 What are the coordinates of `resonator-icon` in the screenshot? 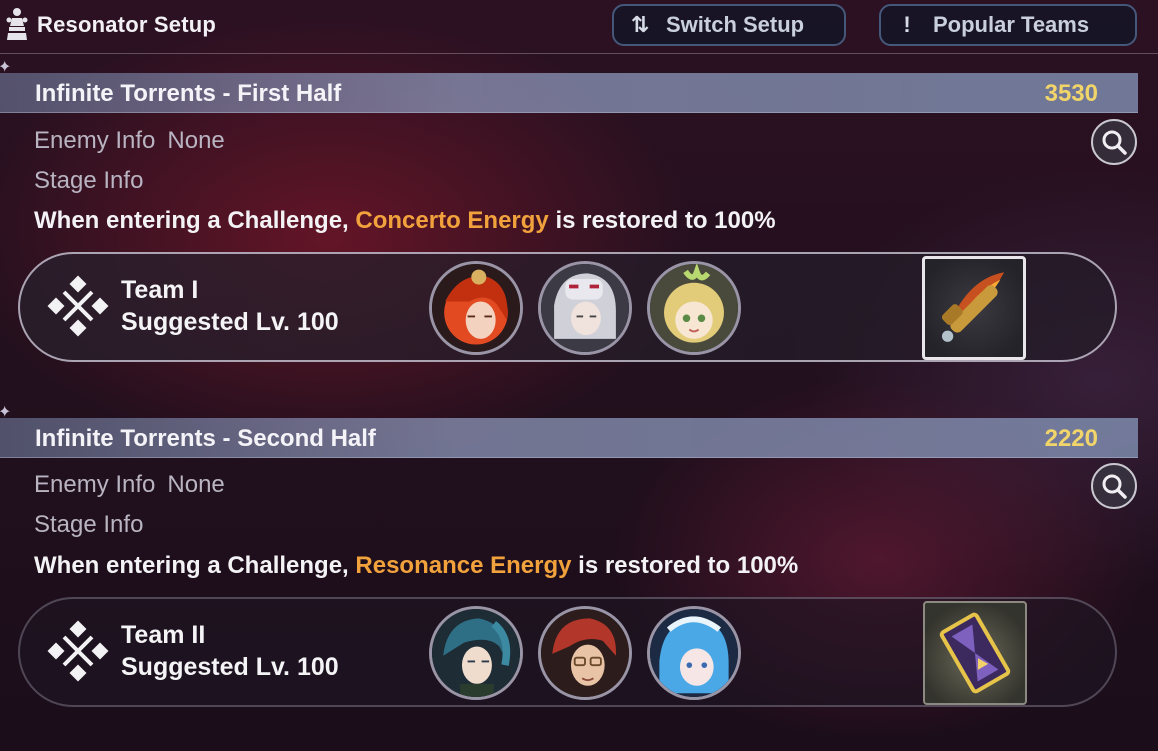 It's located at (17, 24).